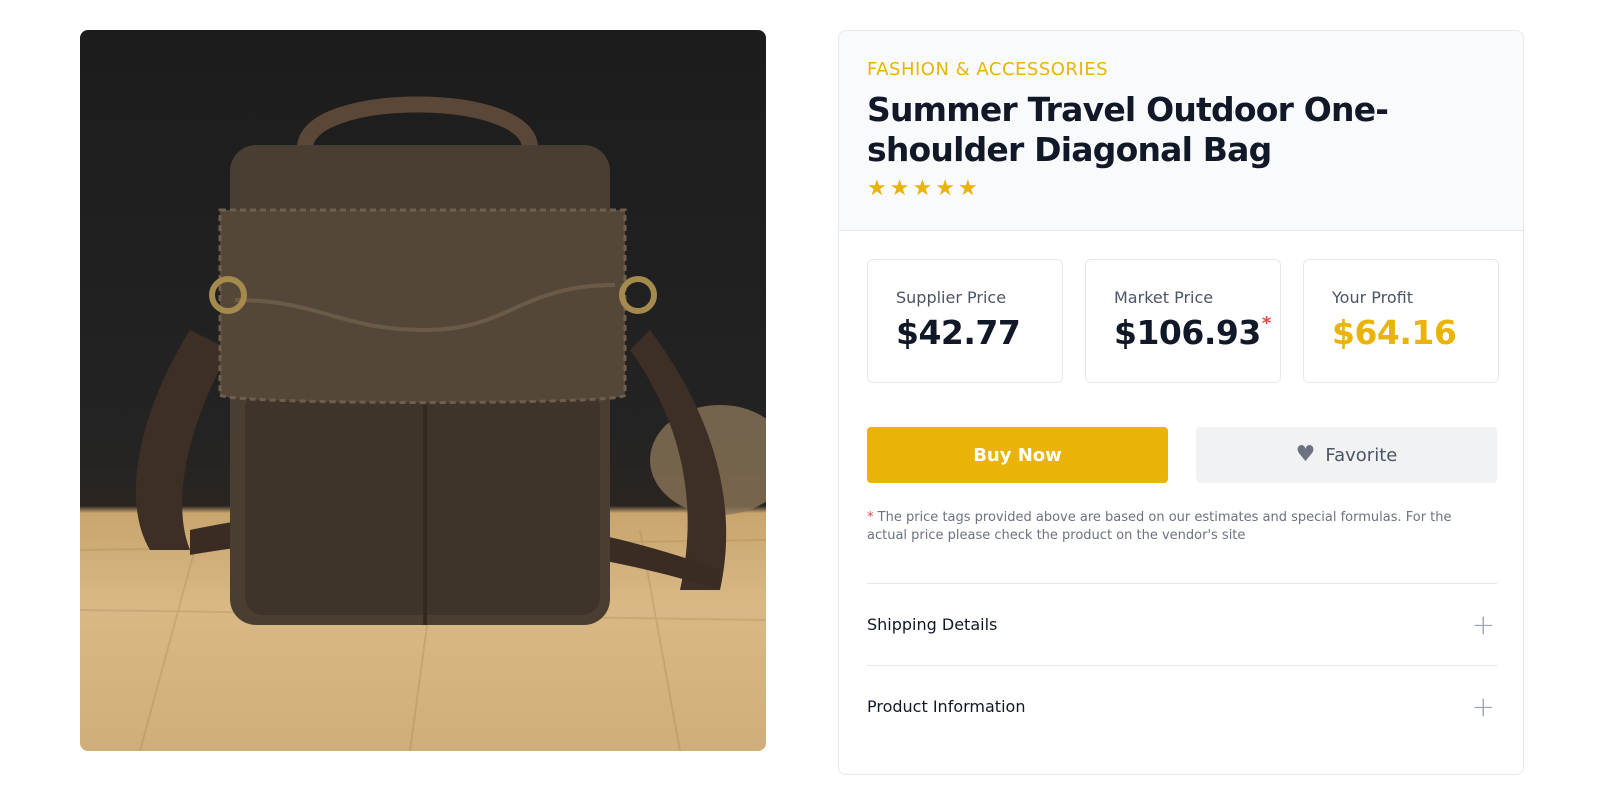 The image size is (1600, 785). Describe the element at coordinates (932, 624) in the screenshot. I see `accordion-label: Shipping Details` at that location.